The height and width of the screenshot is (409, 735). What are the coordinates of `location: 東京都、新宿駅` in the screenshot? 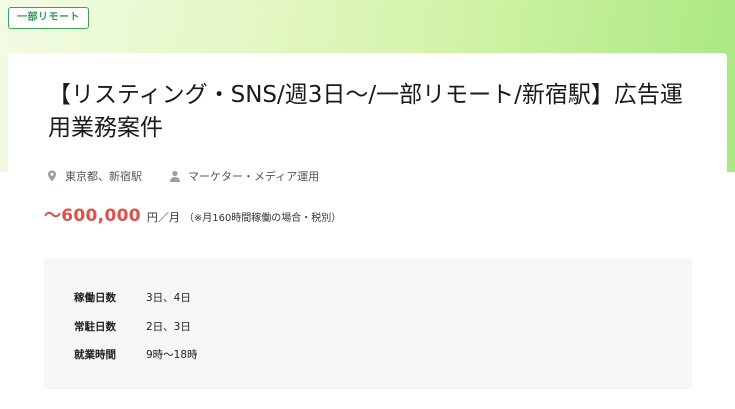 It's located at (93, 176).